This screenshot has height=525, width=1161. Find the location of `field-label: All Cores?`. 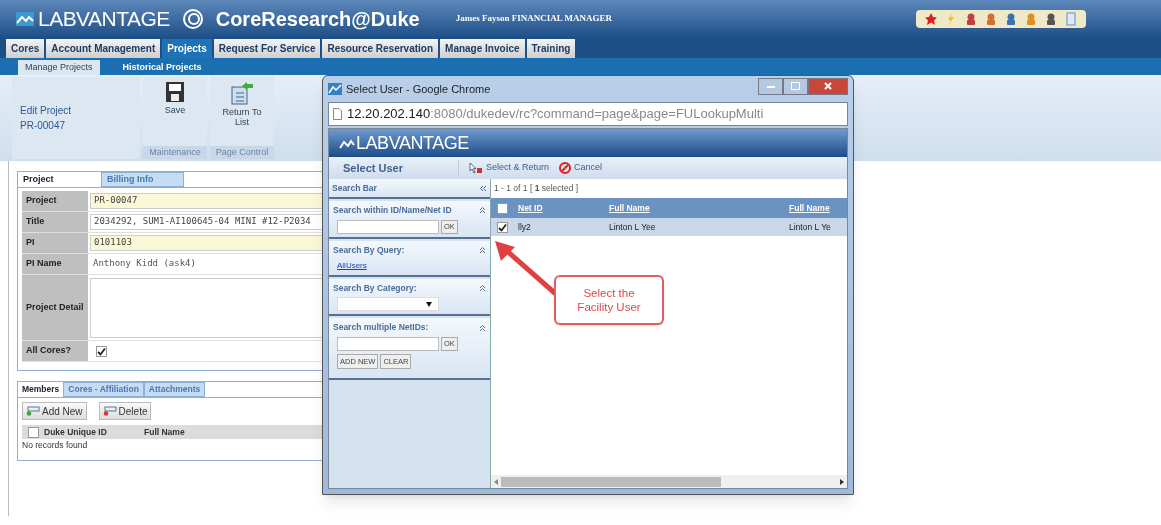

field-label: All Cores? is located at coordinates (48, 351).